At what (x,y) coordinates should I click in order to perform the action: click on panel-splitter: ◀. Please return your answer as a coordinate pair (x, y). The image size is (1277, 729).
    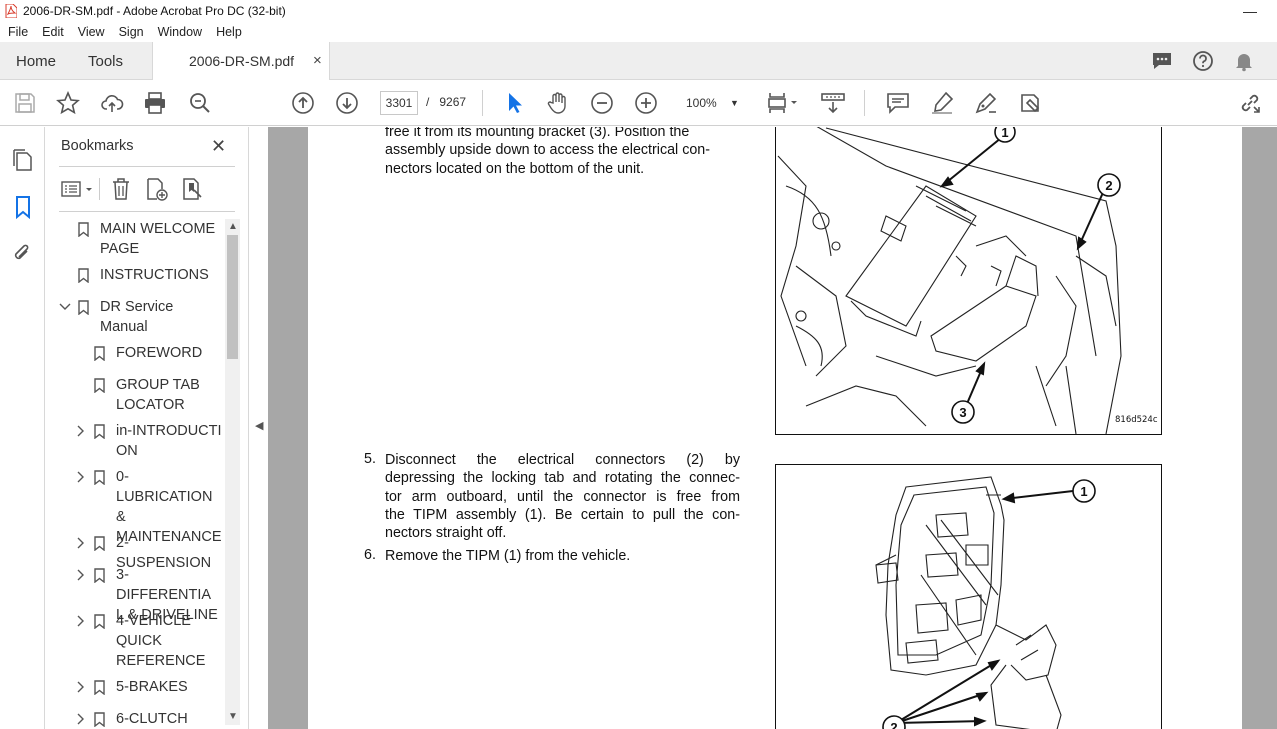
    Looking at the image, I should click on (258, 428).